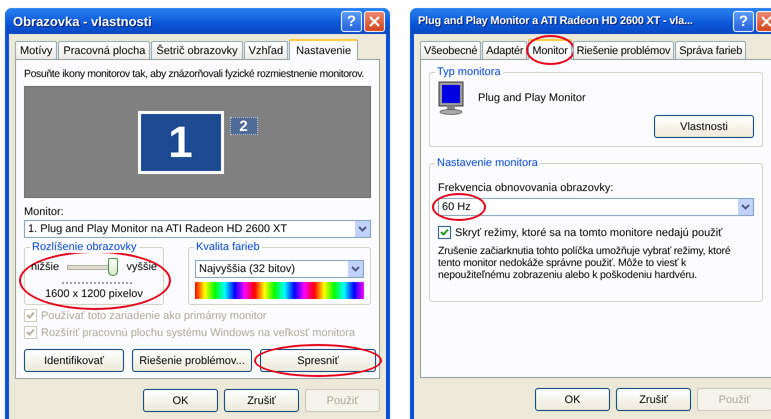  What do you see at coordinates (704, 126) in the screenshot?
I see `properties-button: Vlastnosti` at bounding box center [704, 126].